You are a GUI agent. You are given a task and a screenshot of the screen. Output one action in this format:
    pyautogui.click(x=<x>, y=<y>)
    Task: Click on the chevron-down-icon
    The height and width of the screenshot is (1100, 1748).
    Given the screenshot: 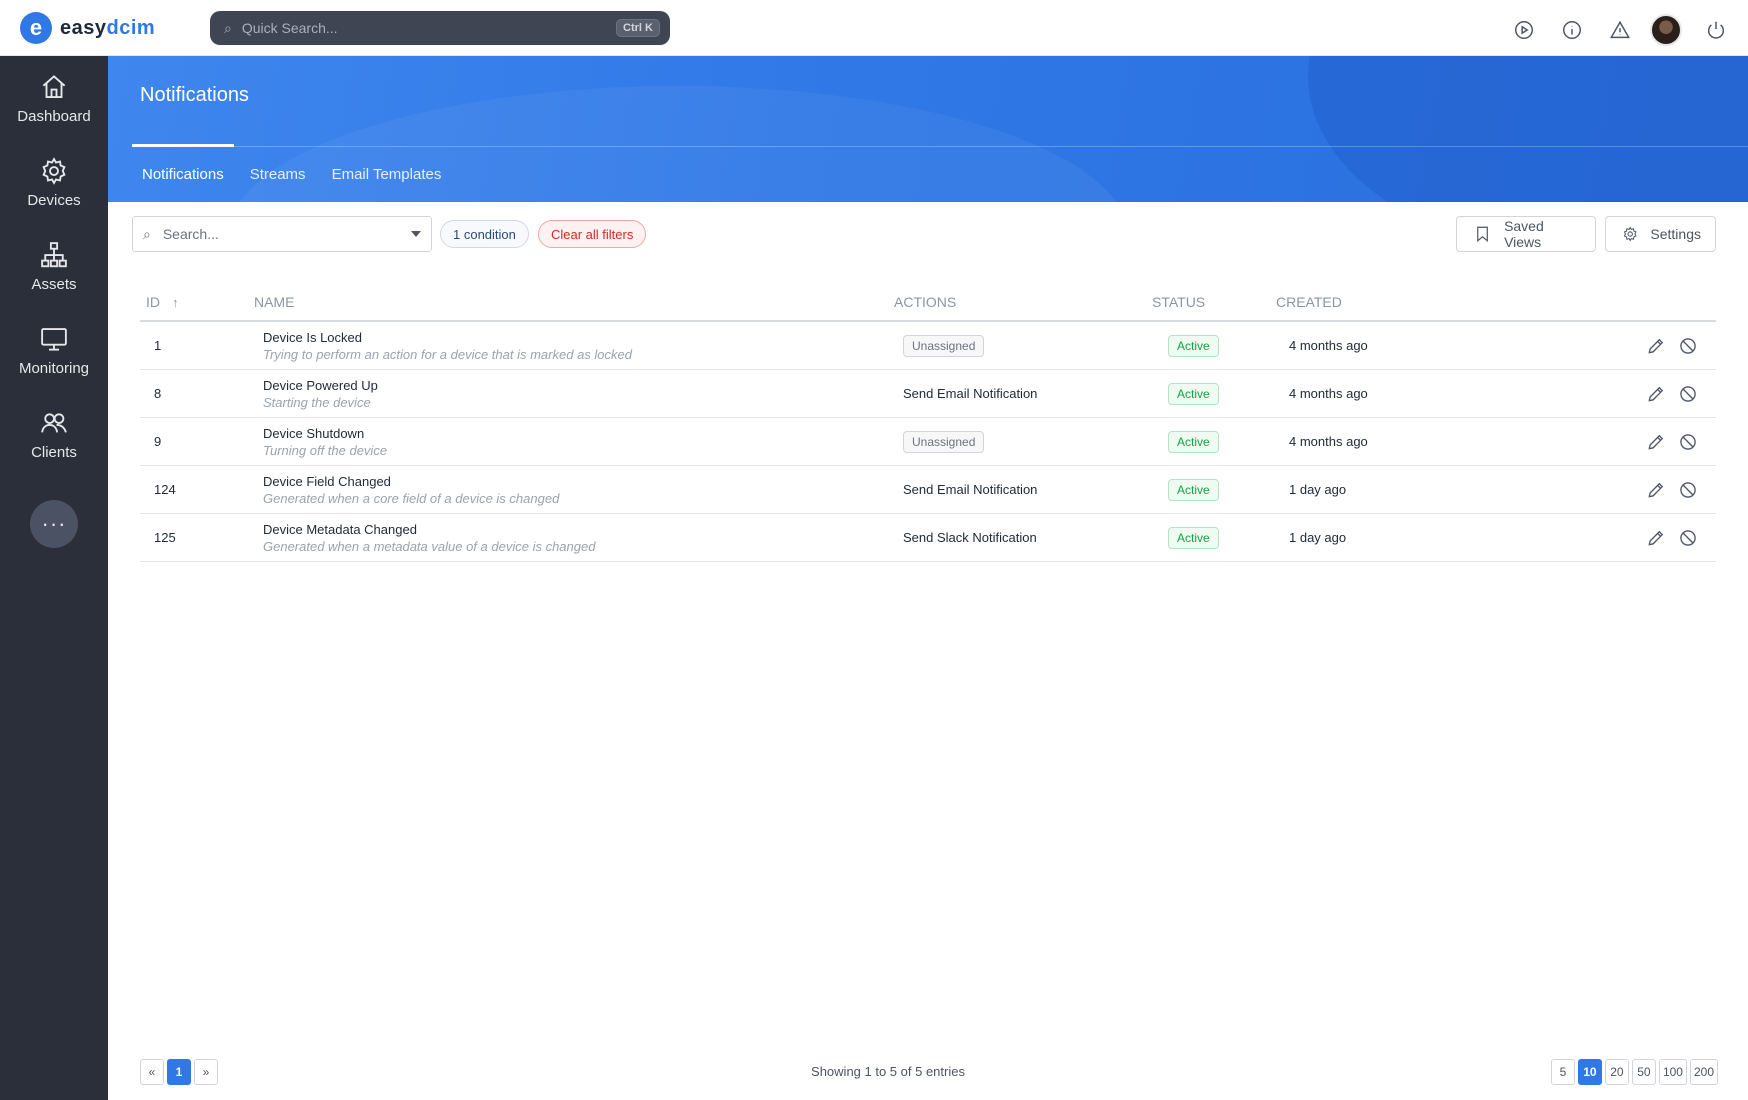 What is the action you would take?
    pyautogui.click(x=416, y=234)
    